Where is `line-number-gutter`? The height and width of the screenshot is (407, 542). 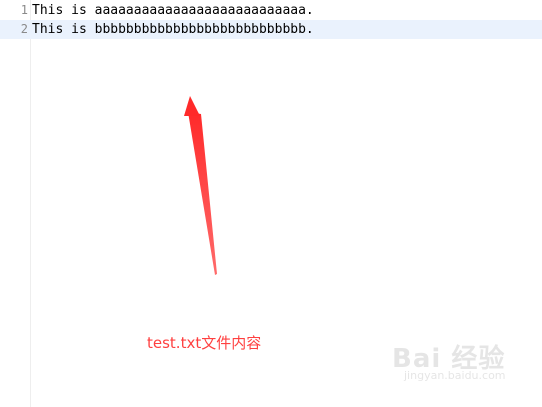
line-number-gutter is located at coordinates (15, 203).